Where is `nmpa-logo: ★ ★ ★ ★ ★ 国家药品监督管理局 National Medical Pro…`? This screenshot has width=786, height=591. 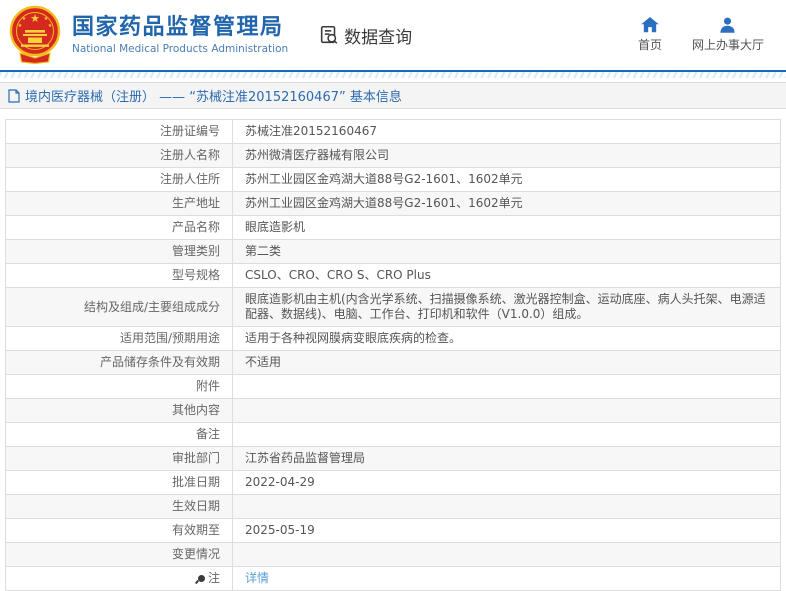
nmpa-logo: ★ ★ ★ ★ ★ 国家药品监督管理局 National Medical Pro… is located at coordinates (148, 35).